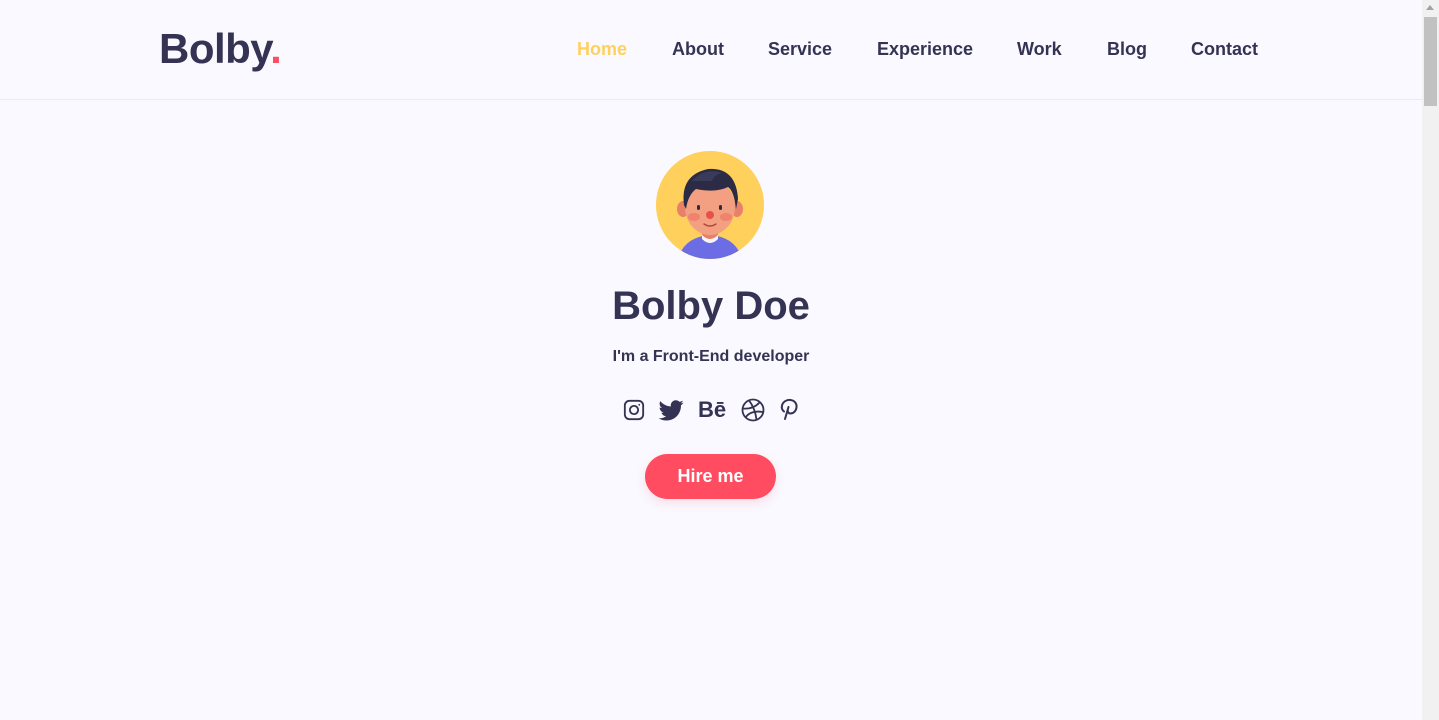 The image size is (1439, 720). What do you see at coordinates (1039, 49) in the screenshot?
I see `nav-work: Work` at bounding box center [1039, 49].